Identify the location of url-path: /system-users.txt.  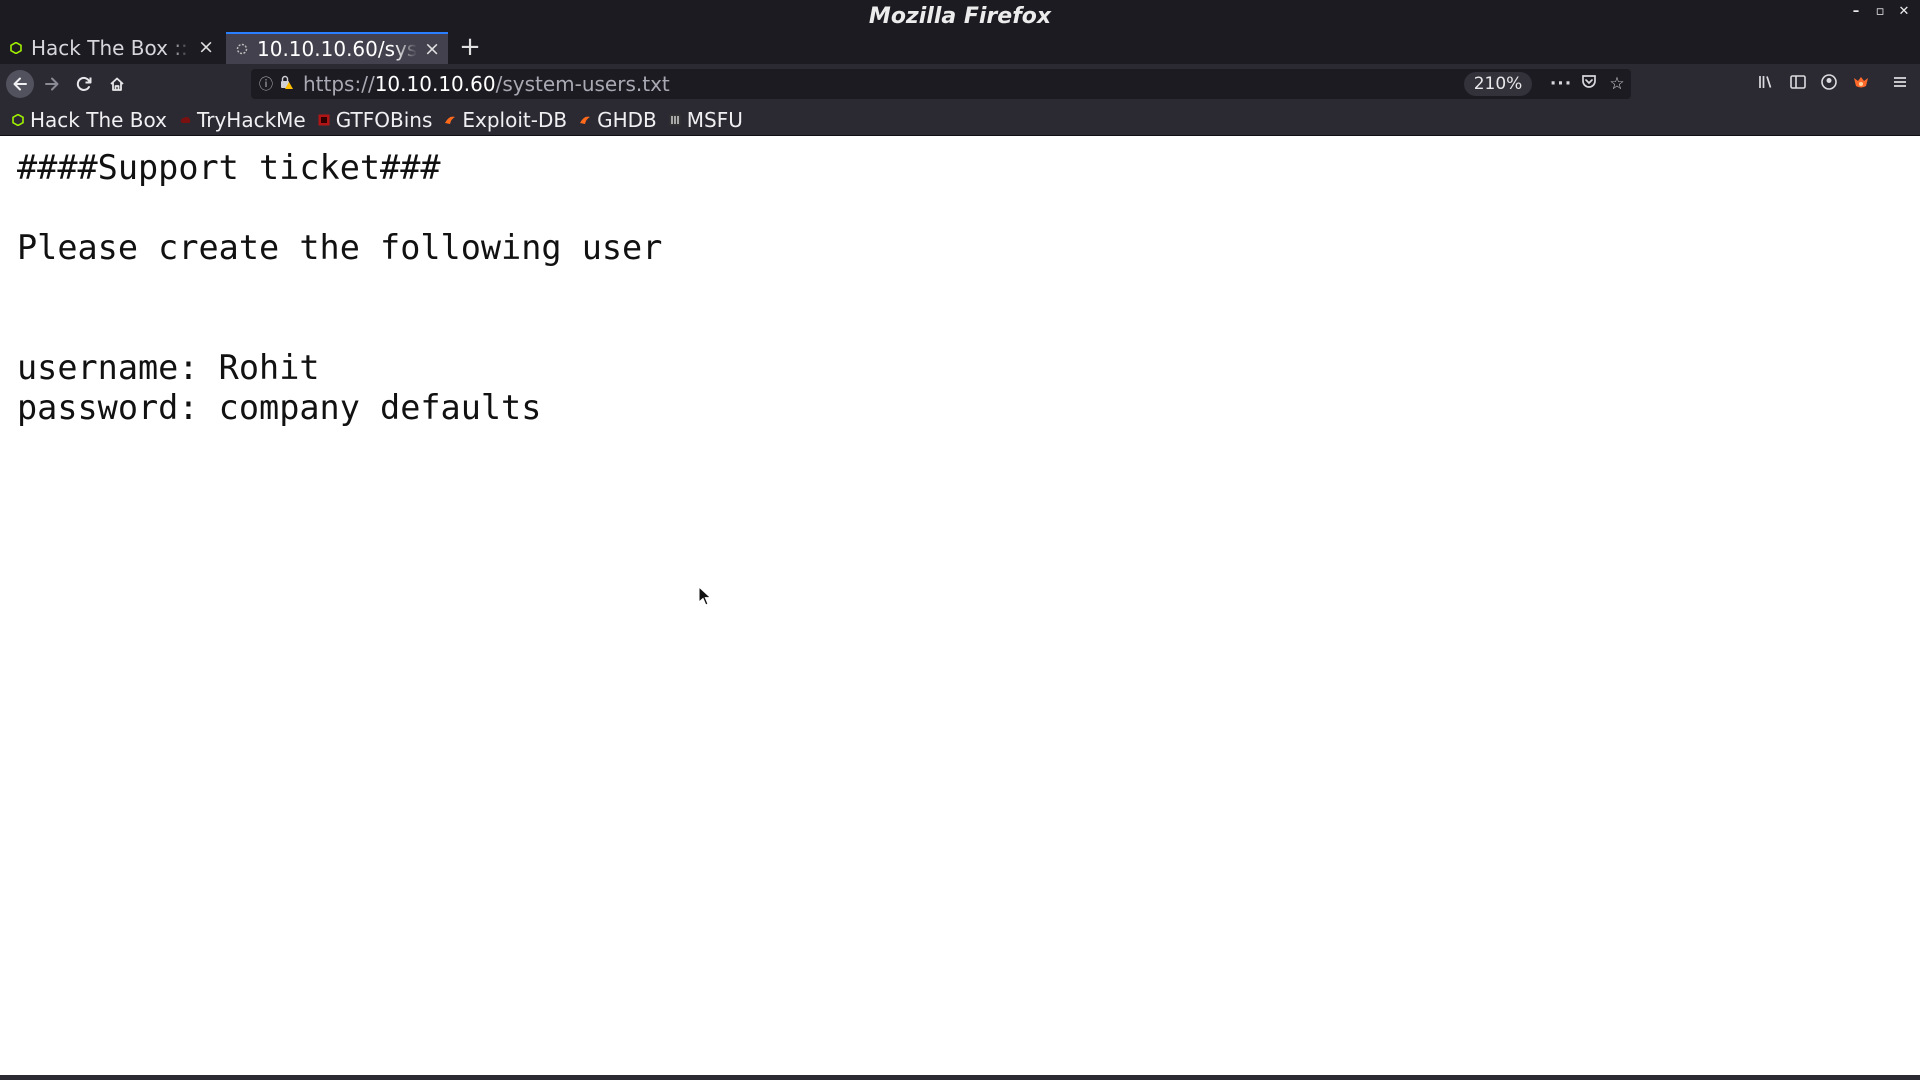
(582, 84).